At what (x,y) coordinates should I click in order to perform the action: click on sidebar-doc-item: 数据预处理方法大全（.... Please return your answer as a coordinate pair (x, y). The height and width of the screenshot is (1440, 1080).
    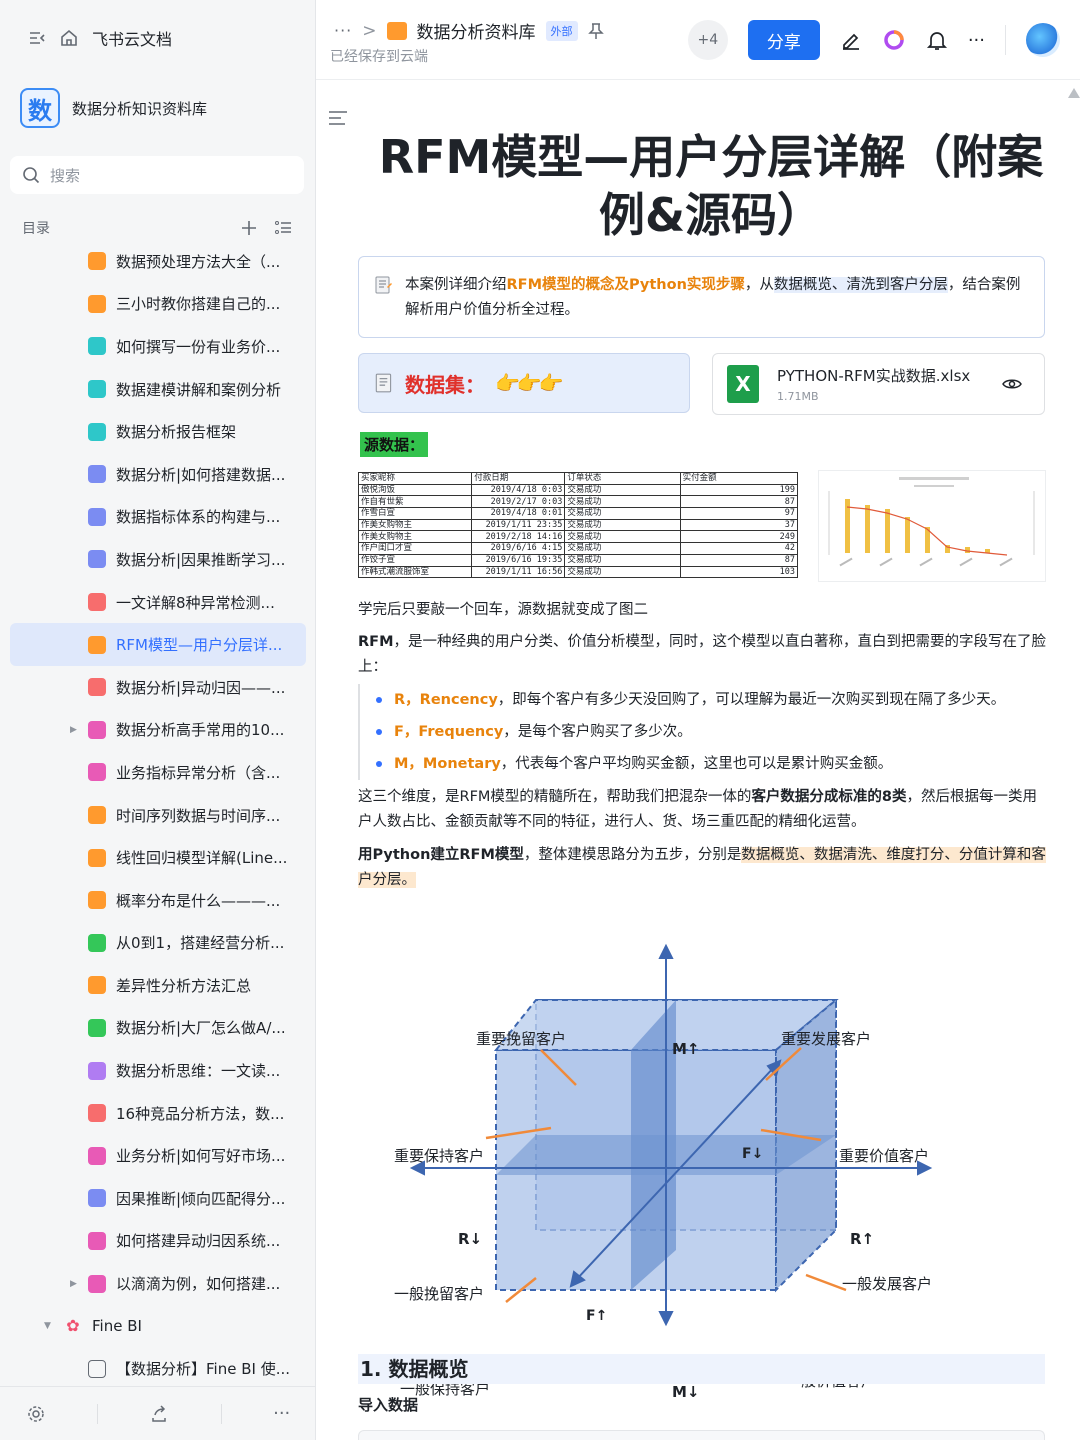
    Looking at the image, I should click on (158, 261).